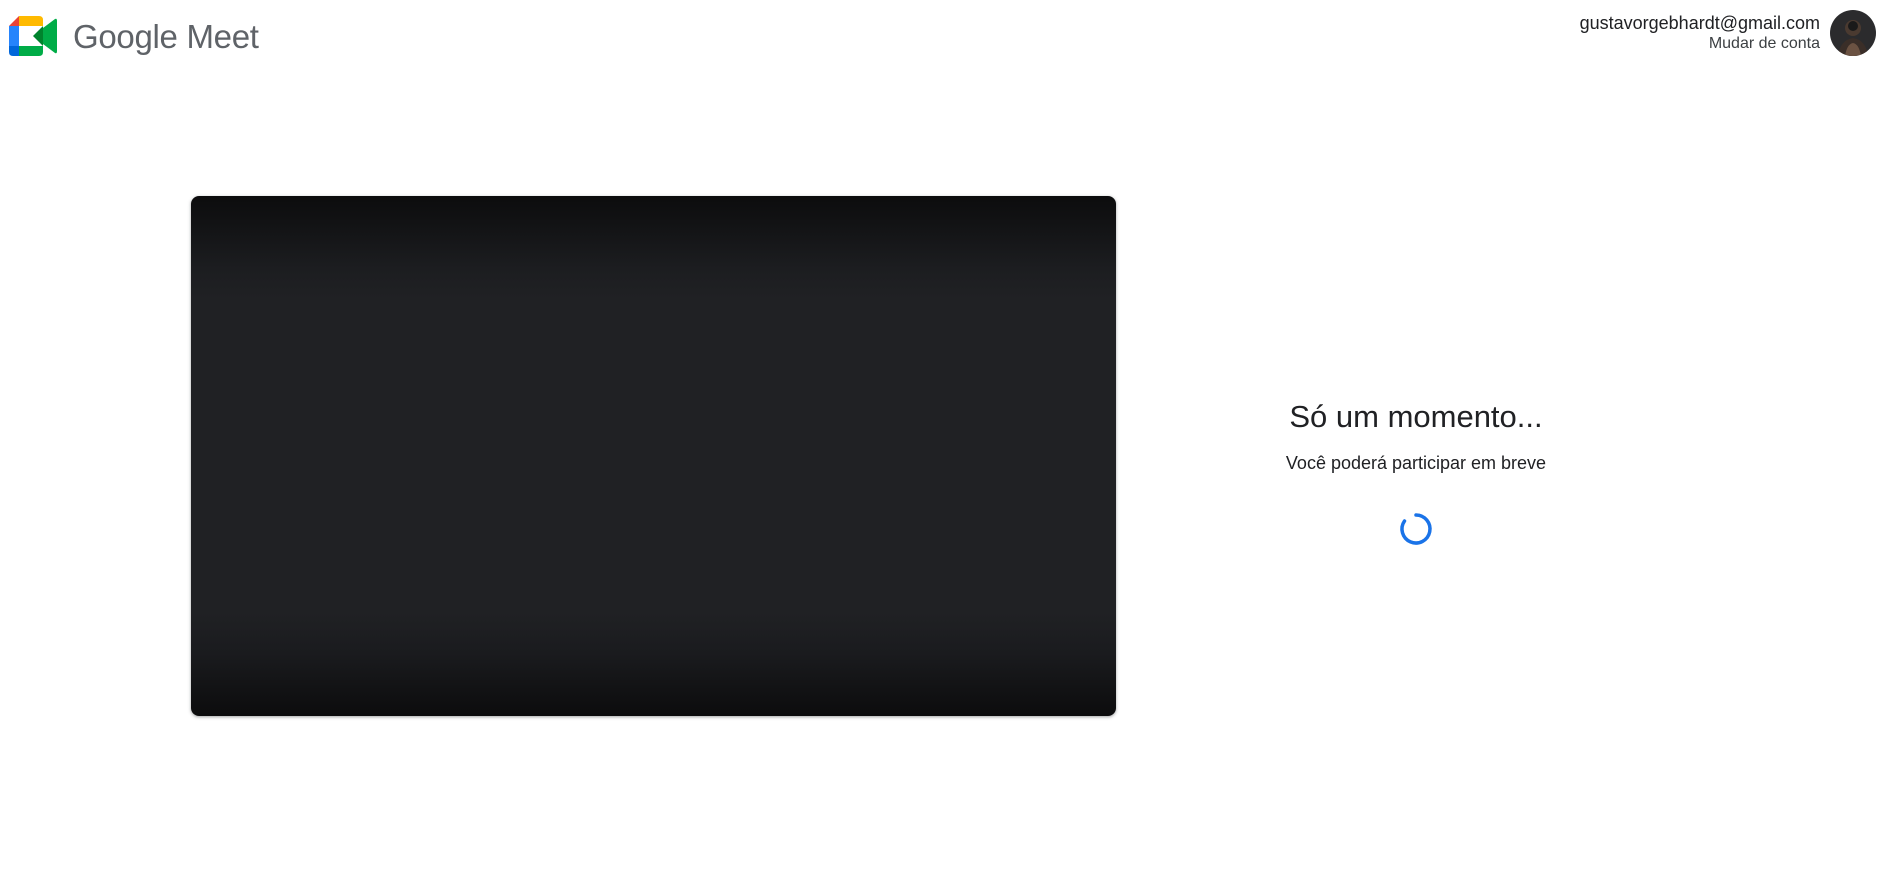 The height and width of the screenshot is (895, 1886). Describe the element at coordinates (33, 36) in the screenshot. I see `google-meet-logo-icon` at that location.